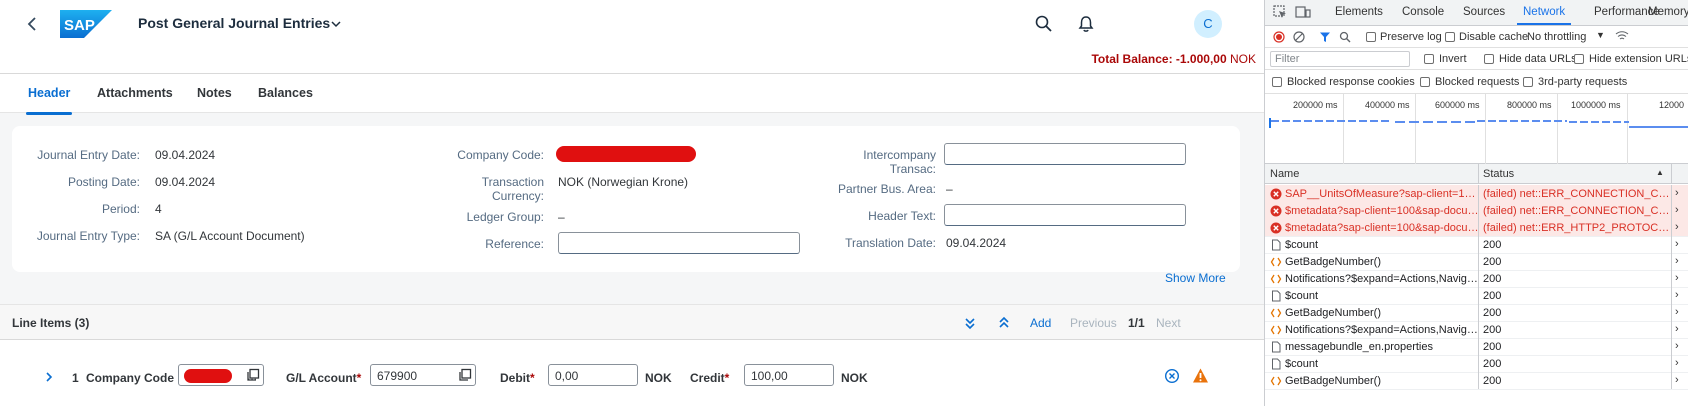 The image size is (1688, 406). What do you see at coordinates (285, 93) in the screenshot?
I see `tab-balances: Balances` at bounding box center [285, 93].